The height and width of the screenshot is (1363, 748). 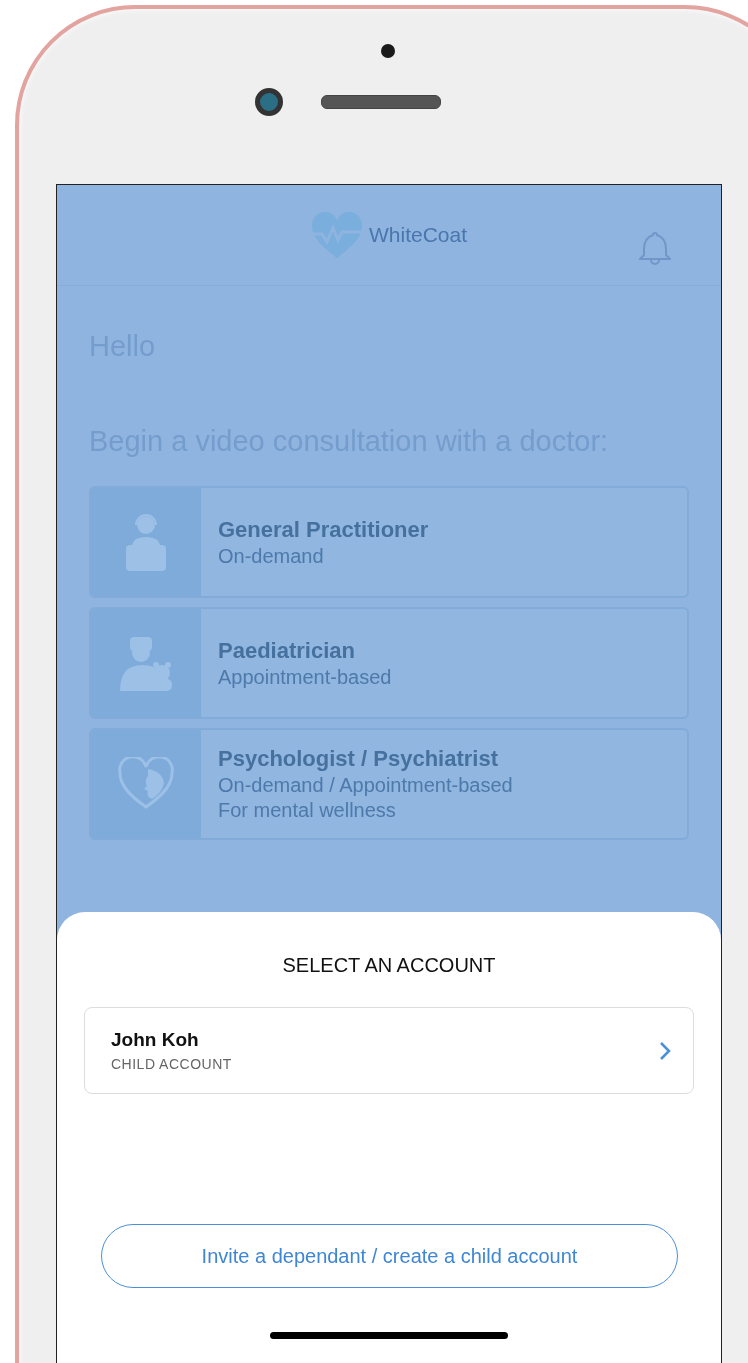 I want to click on account-row: John Koh CHILD ACCOUNT, so click(x=389, y=1050).